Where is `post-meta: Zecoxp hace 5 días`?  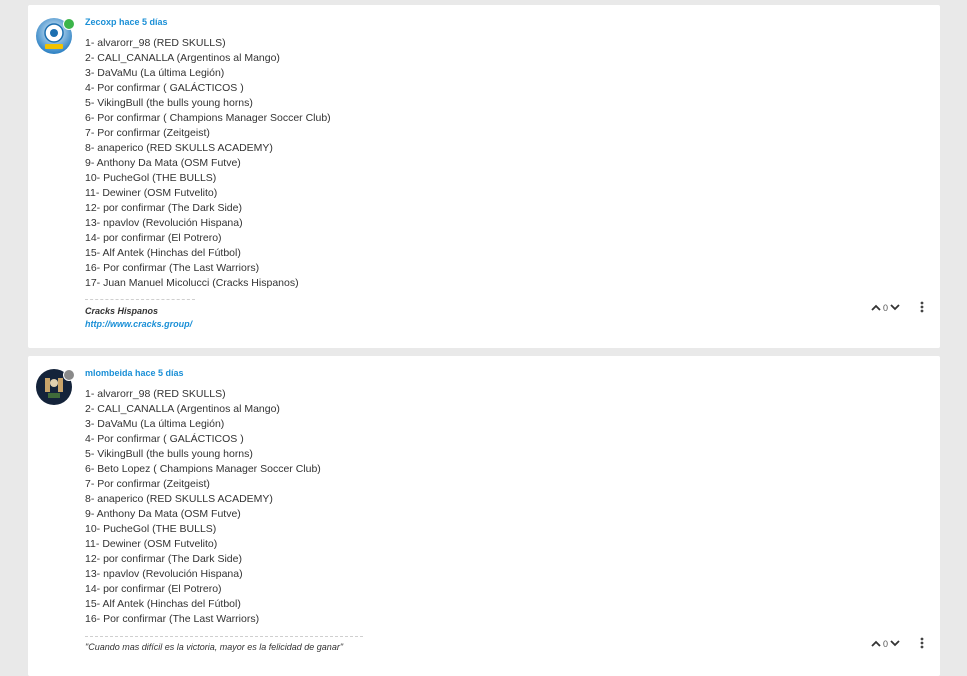 post-meta: Zecoxp hace 5 días is located at coordinates (126, 22).